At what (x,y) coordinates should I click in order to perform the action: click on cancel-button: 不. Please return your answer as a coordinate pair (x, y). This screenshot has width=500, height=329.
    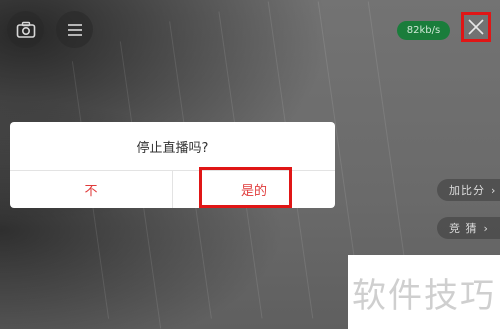
    Looking at the image, I should click on (91, 189).